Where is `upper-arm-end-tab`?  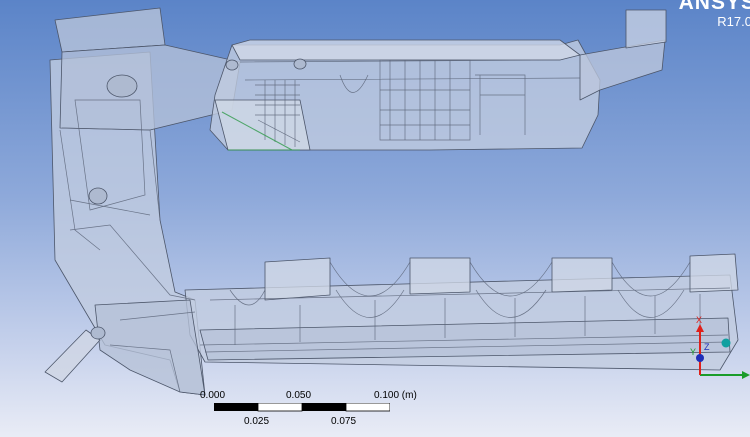 upper-arm-end-tab is located at coordinates (646, 29).